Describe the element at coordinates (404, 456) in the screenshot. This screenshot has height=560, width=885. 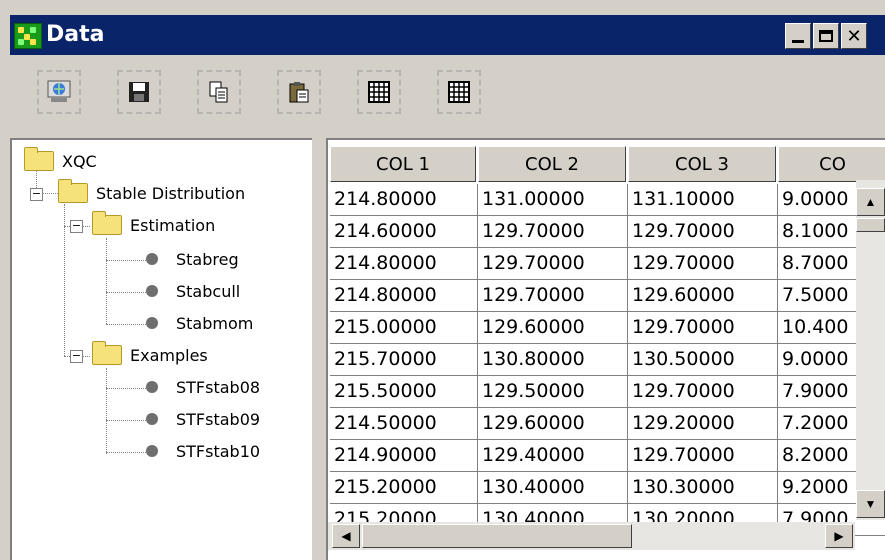
I see `table-cell: 214.90000` at that location.